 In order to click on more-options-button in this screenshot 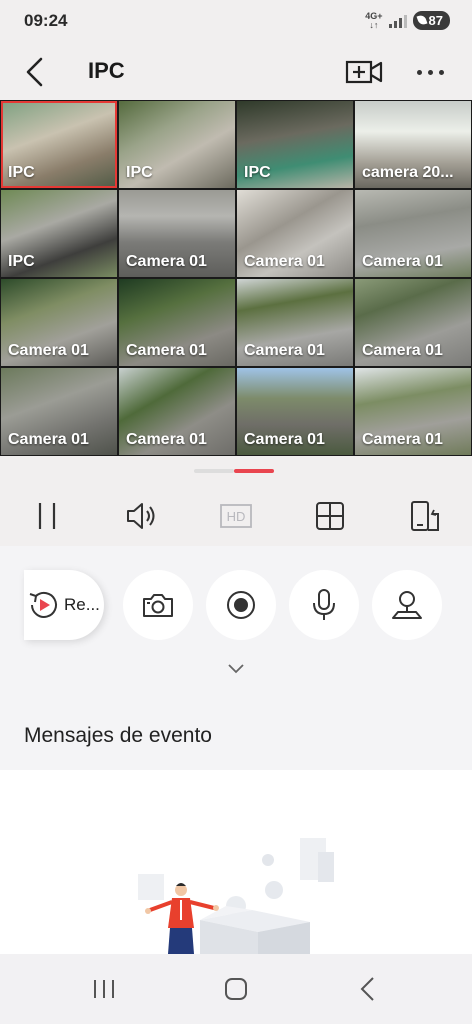, I will do `click(430, 72)`.